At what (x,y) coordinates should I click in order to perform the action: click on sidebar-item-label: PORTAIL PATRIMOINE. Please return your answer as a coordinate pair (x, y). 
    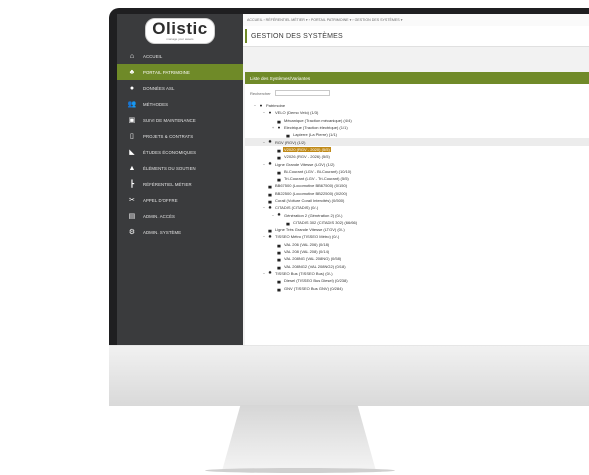
    Looking at the image, I should click on (166, 72).